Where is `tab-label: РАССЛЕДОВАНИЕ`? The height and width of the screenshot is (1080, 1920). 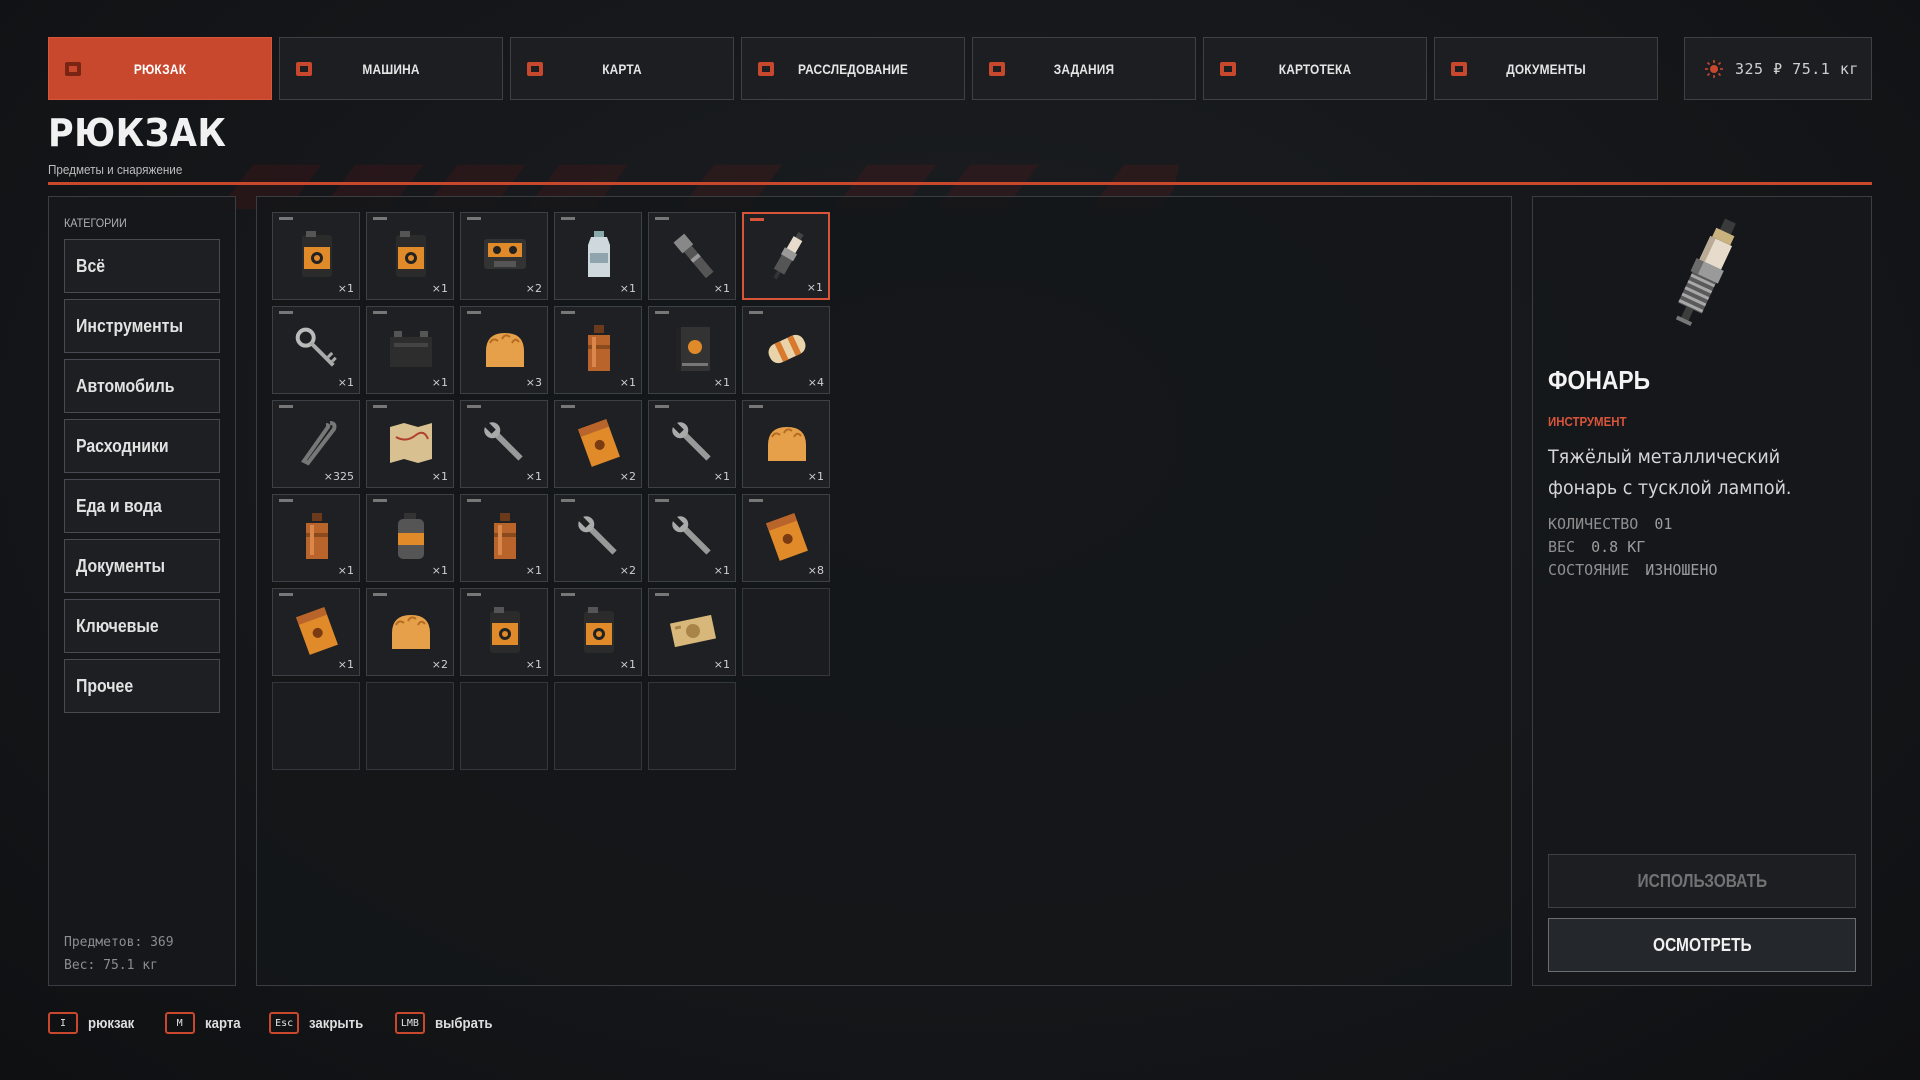
tab-label: РАССЛЕДОВАНИЕ is located at coordinates (853, 68).